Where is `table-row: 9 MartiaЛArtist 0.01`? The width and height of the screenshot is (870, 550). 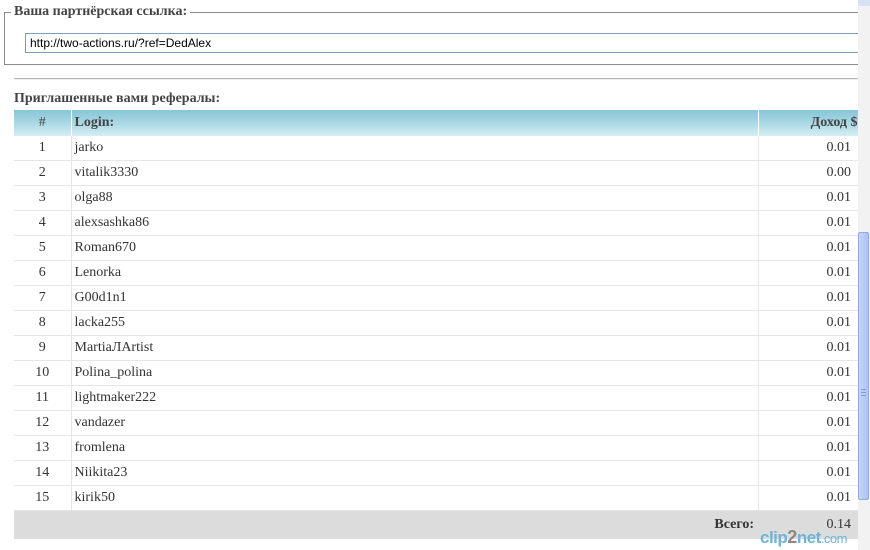
table-row: 9 MartiaЛArtist 0.01 is located at coordinates (436, 348).